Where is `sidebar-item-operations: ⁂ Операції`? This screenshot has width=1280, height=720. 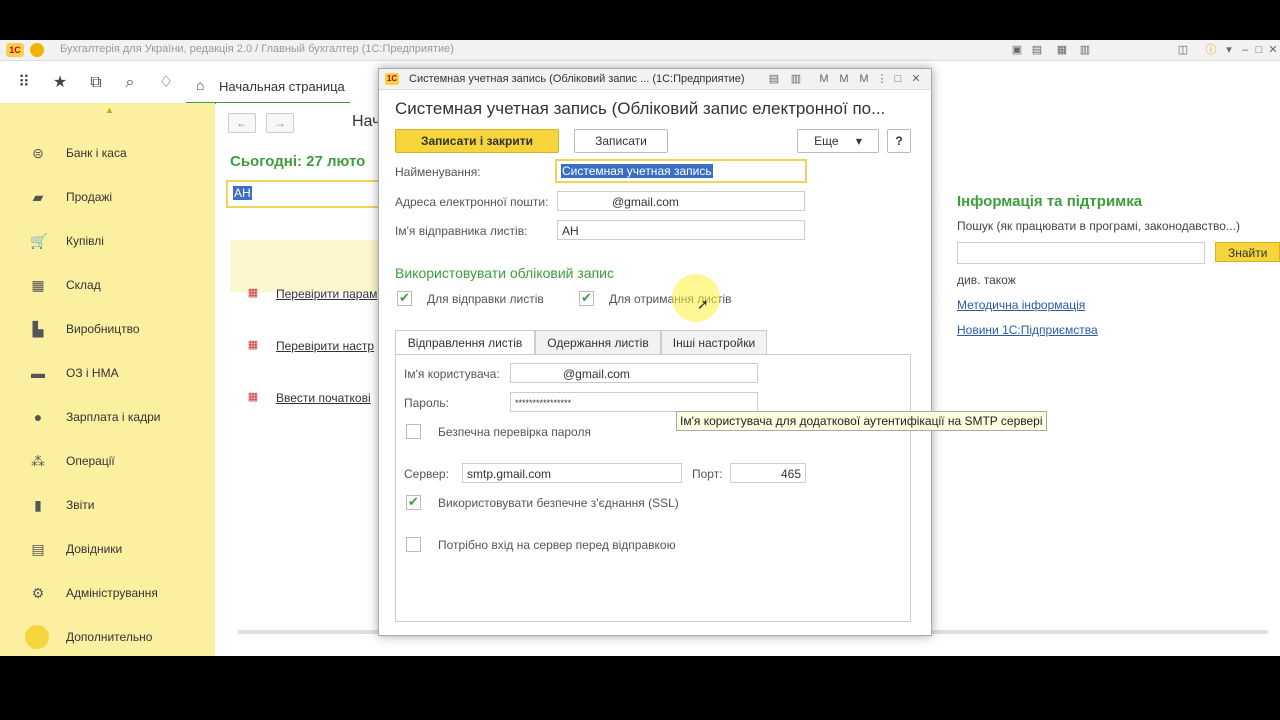
sidebar-item-operations: ⁂ Операції is located at coordinates (107, 462).